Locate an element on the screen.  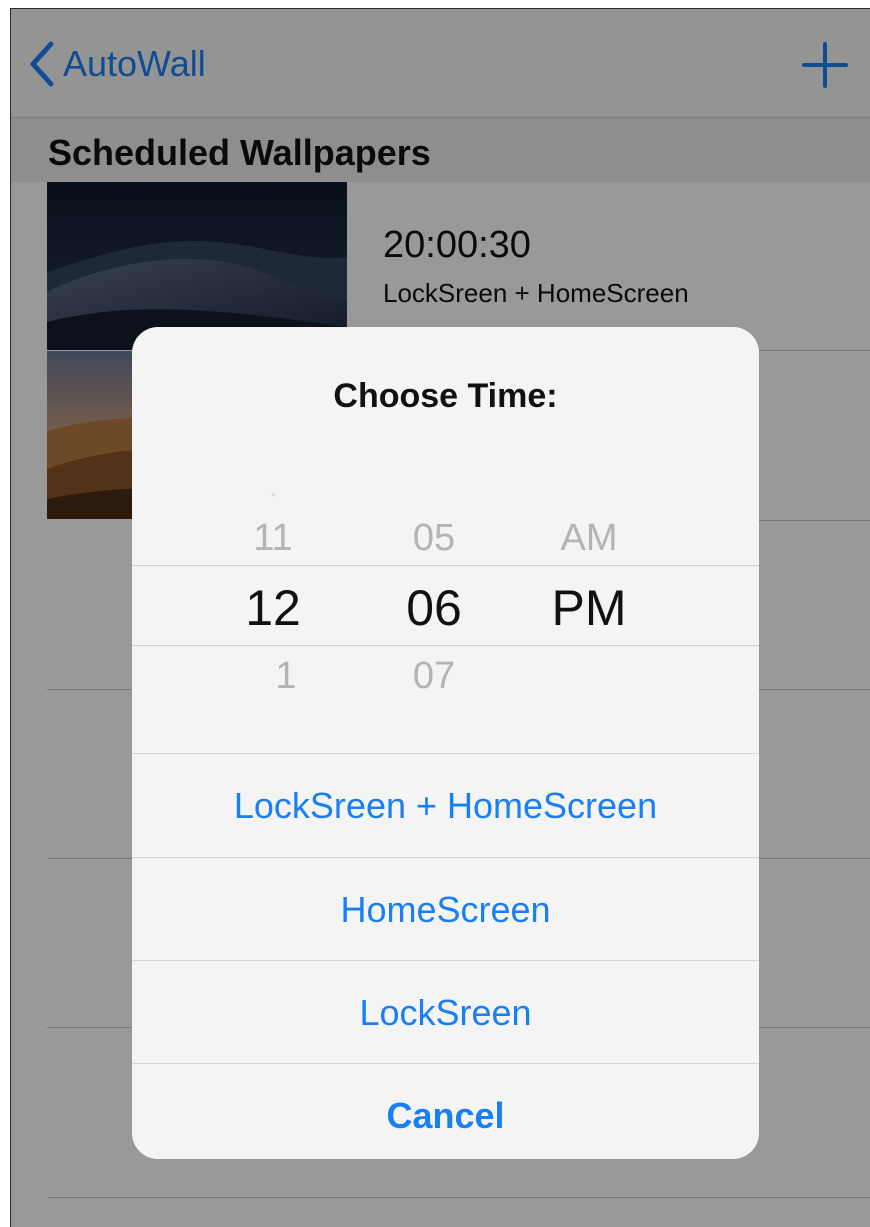
picker-hour-prev: 11 is located at coordinates (272, 538).